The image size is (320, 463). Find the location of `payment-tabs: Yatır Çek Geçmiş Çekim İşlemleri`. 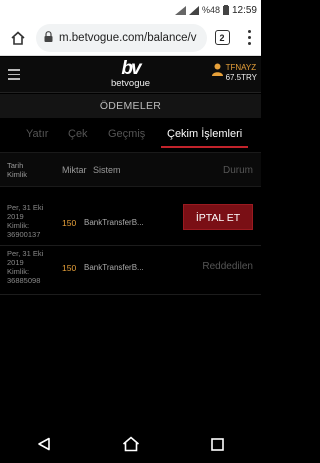

payment-tabs: Yatır Çek Geçmiş Çekim İşlemleri is located at coordinates (130, 134).